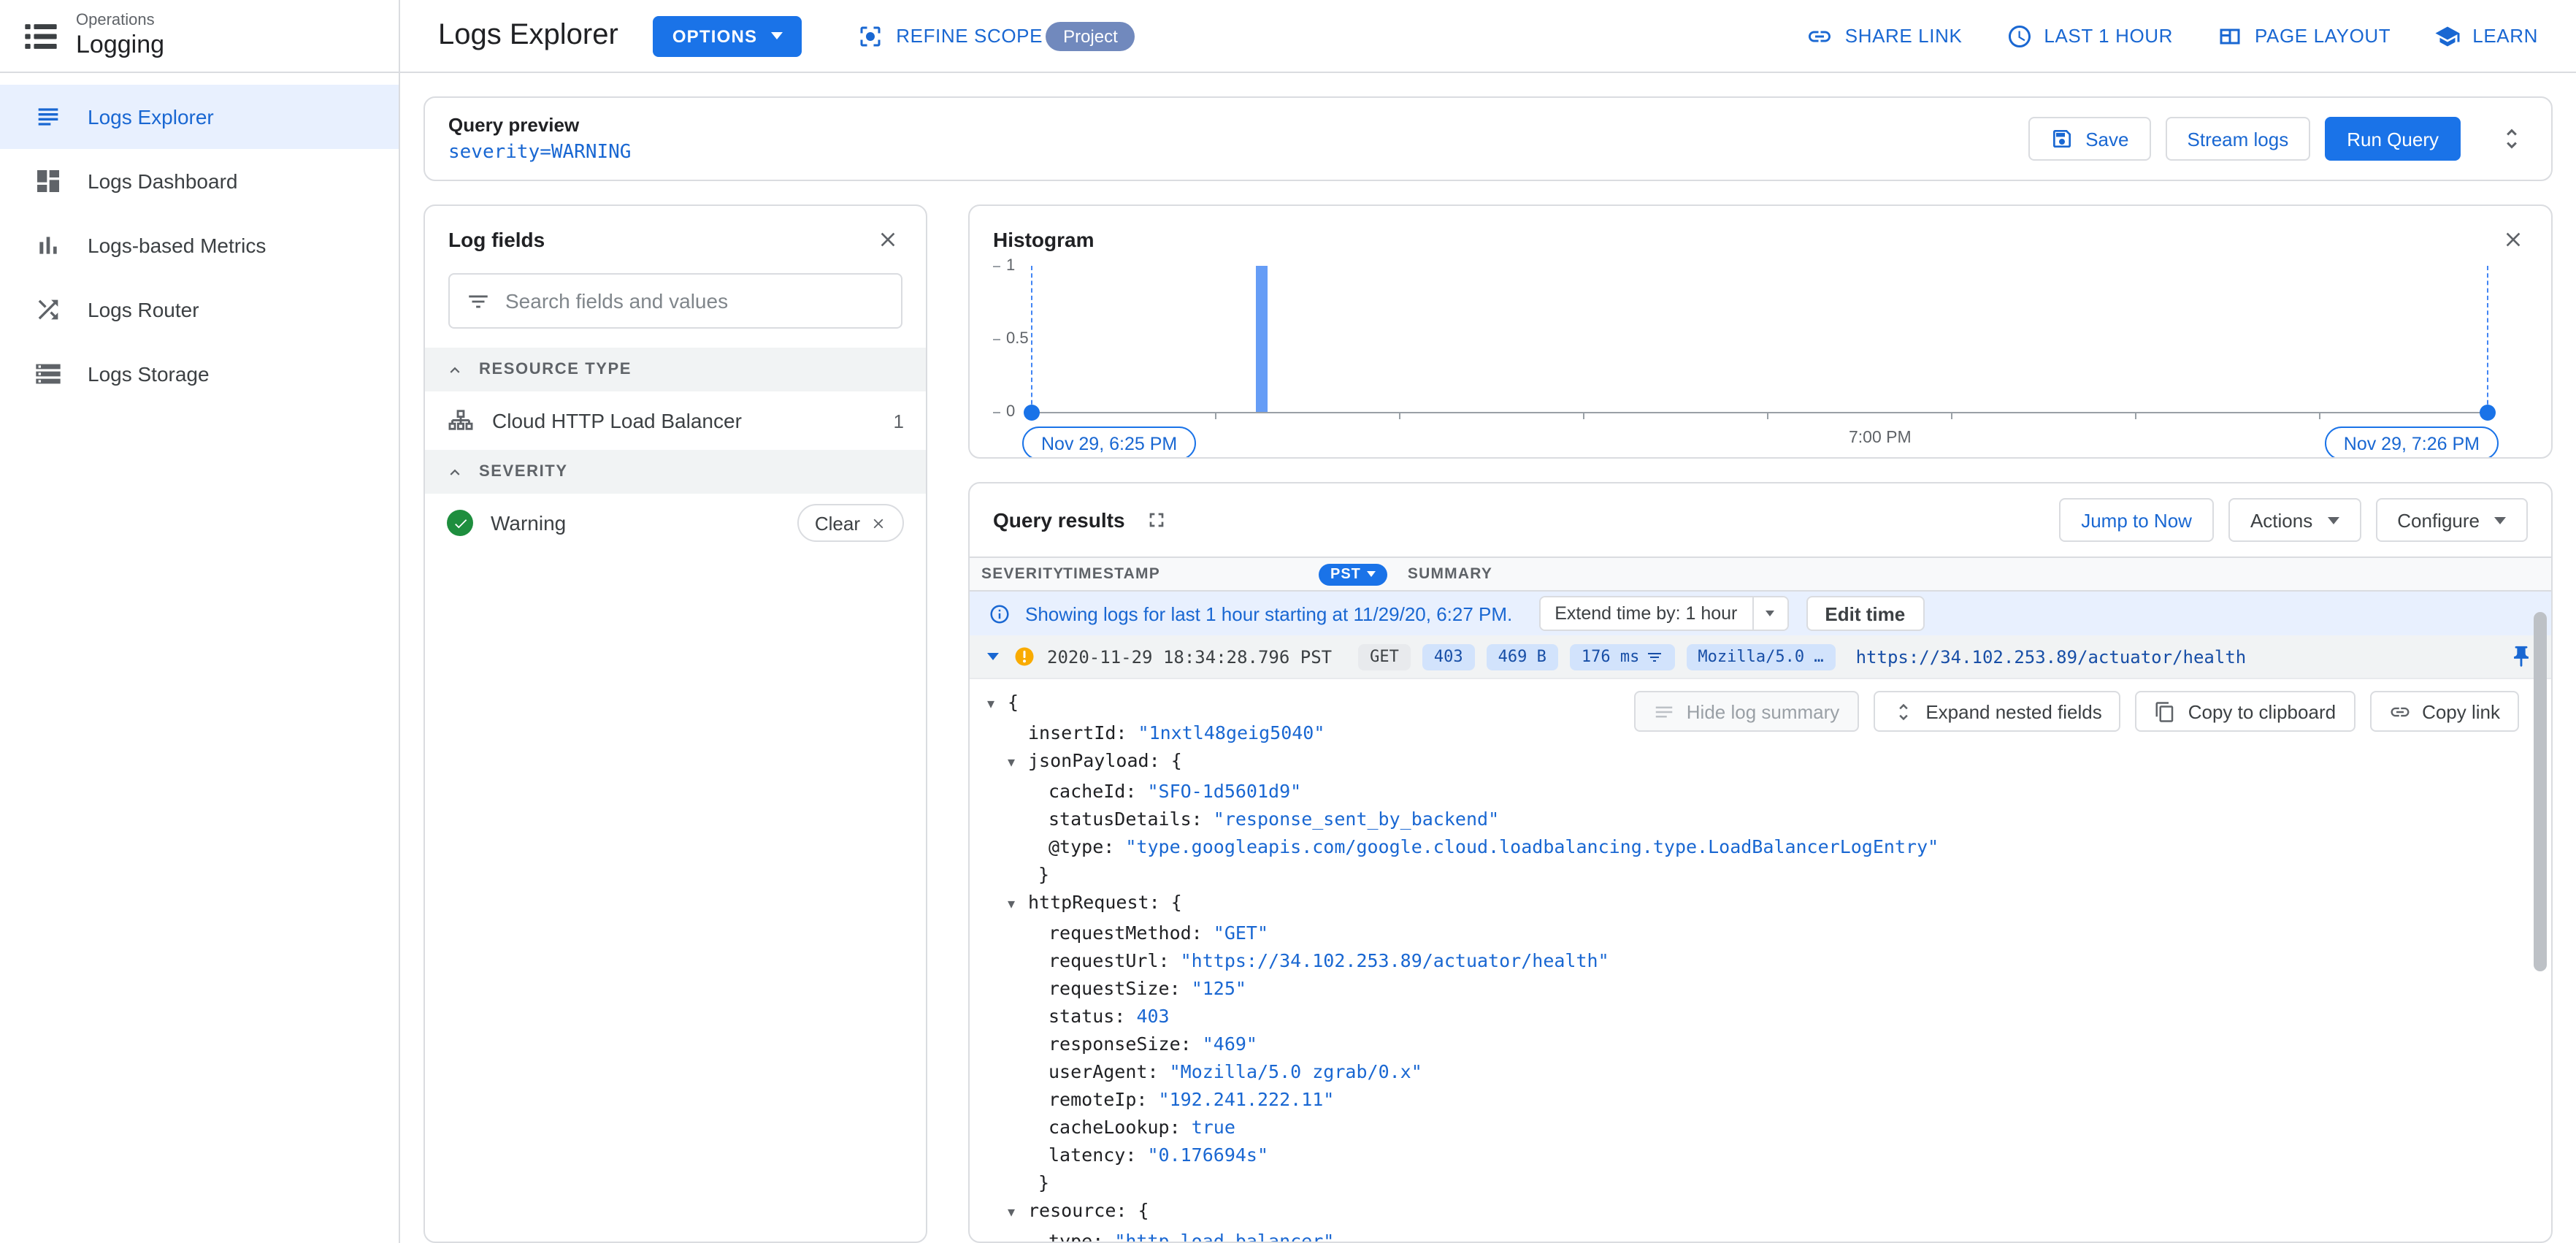 The image size is (2576, 1243). What do you see at coordinates (1760, 1234) in the screenshot?
I see `json-line: type: "http_load_balancer"` at bounding box center [1760, 1234].